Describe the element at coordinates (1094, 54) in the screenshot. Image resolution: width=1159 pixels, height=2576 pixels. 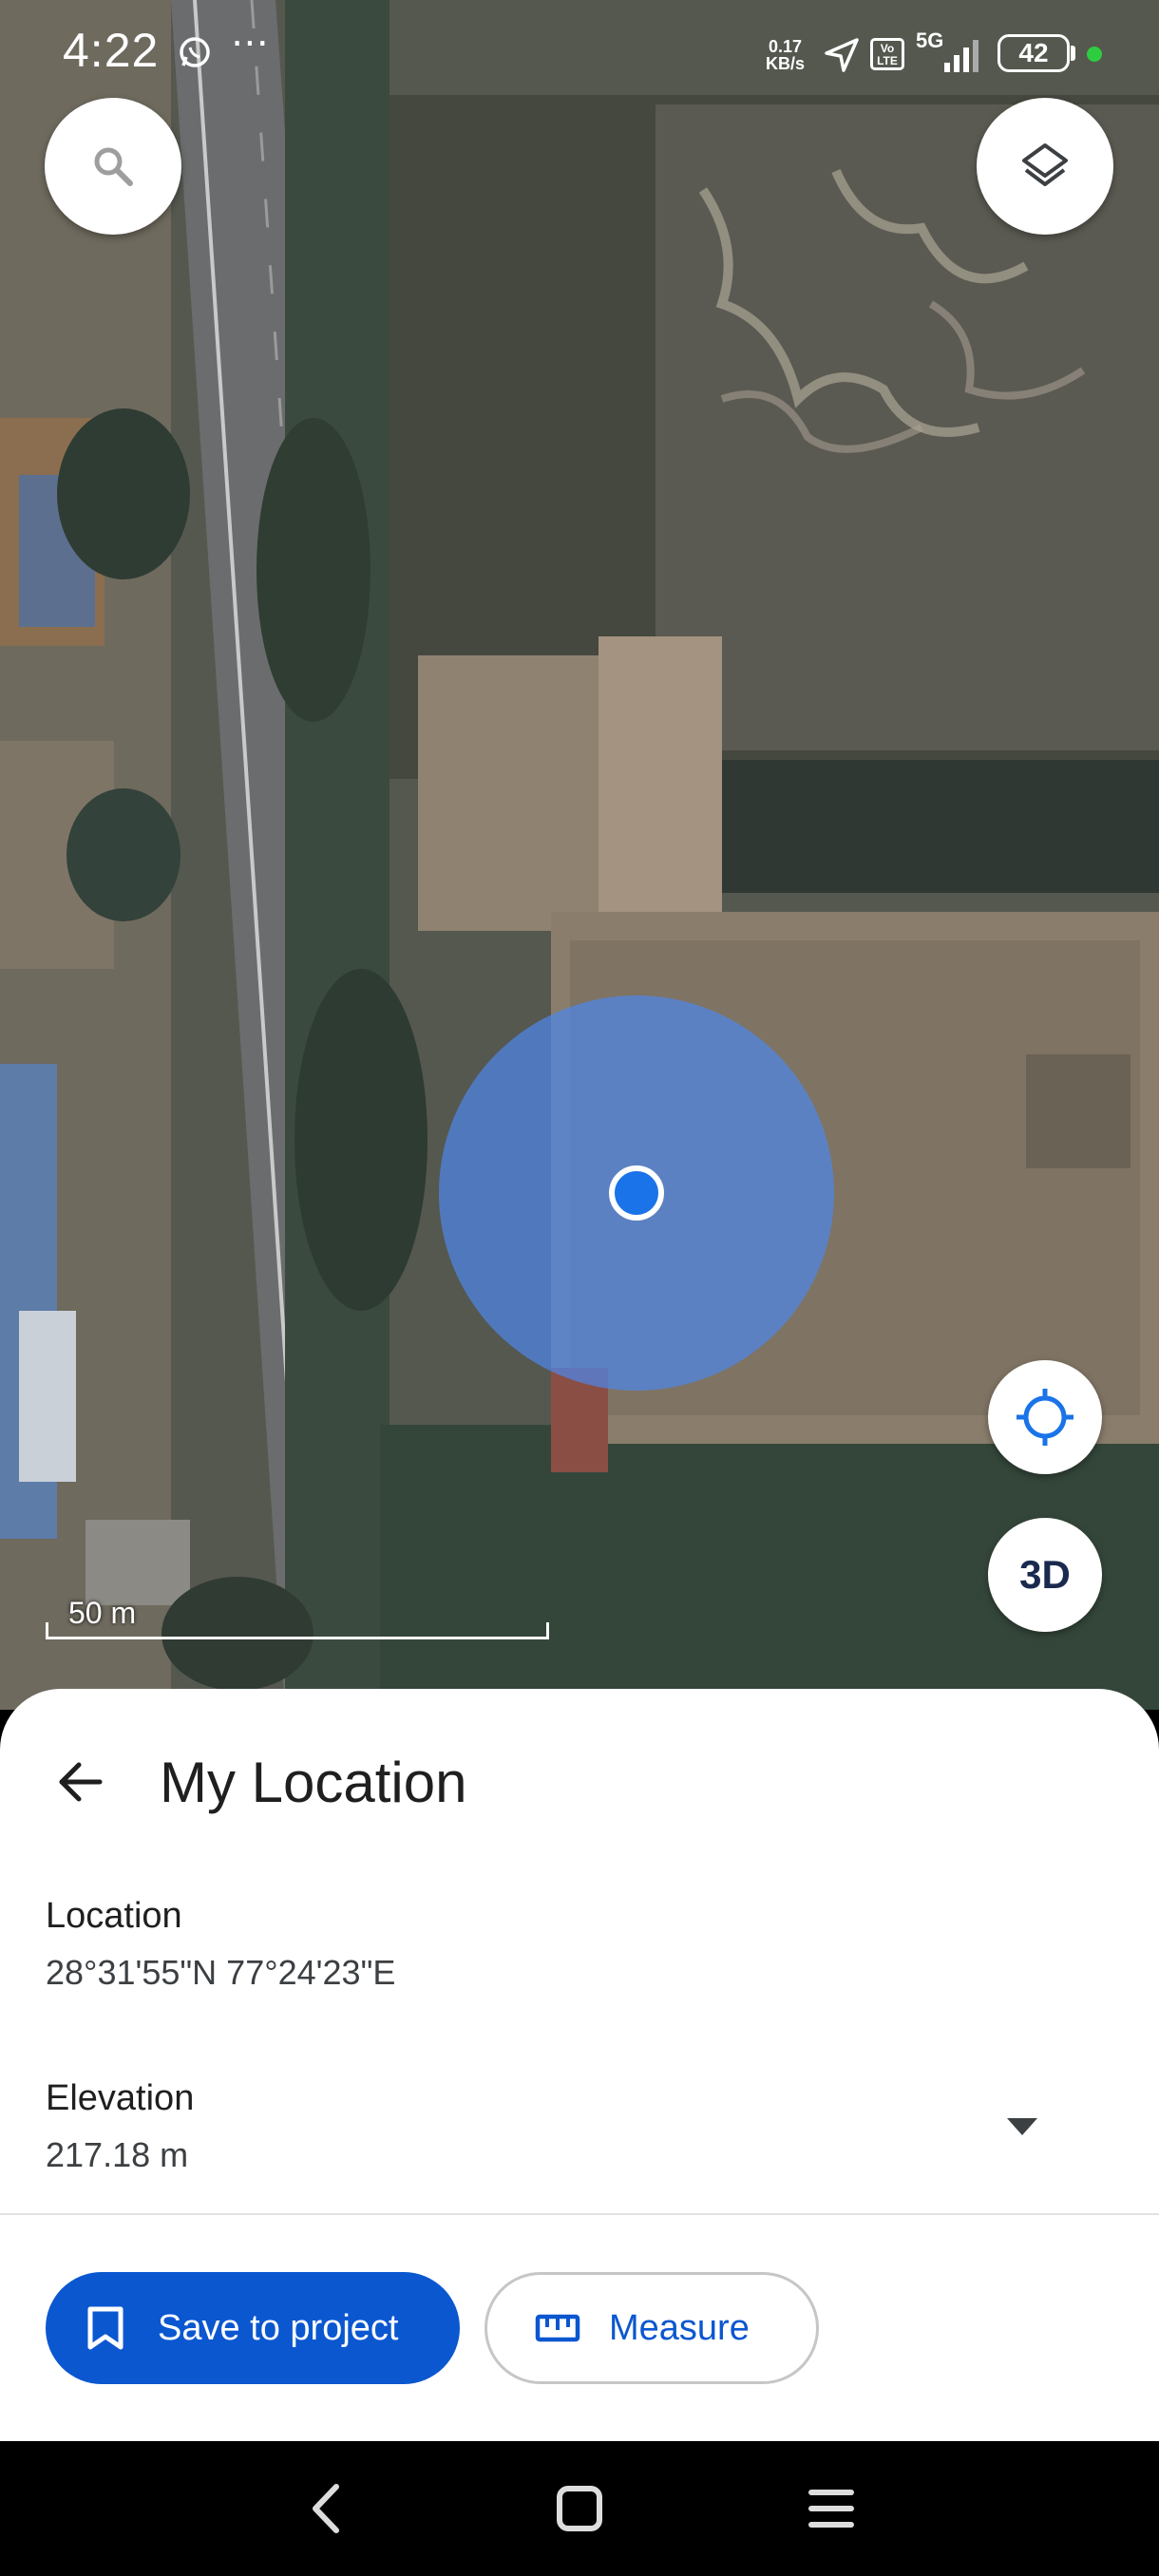
I see `privacy-indicator-dot` at that location.